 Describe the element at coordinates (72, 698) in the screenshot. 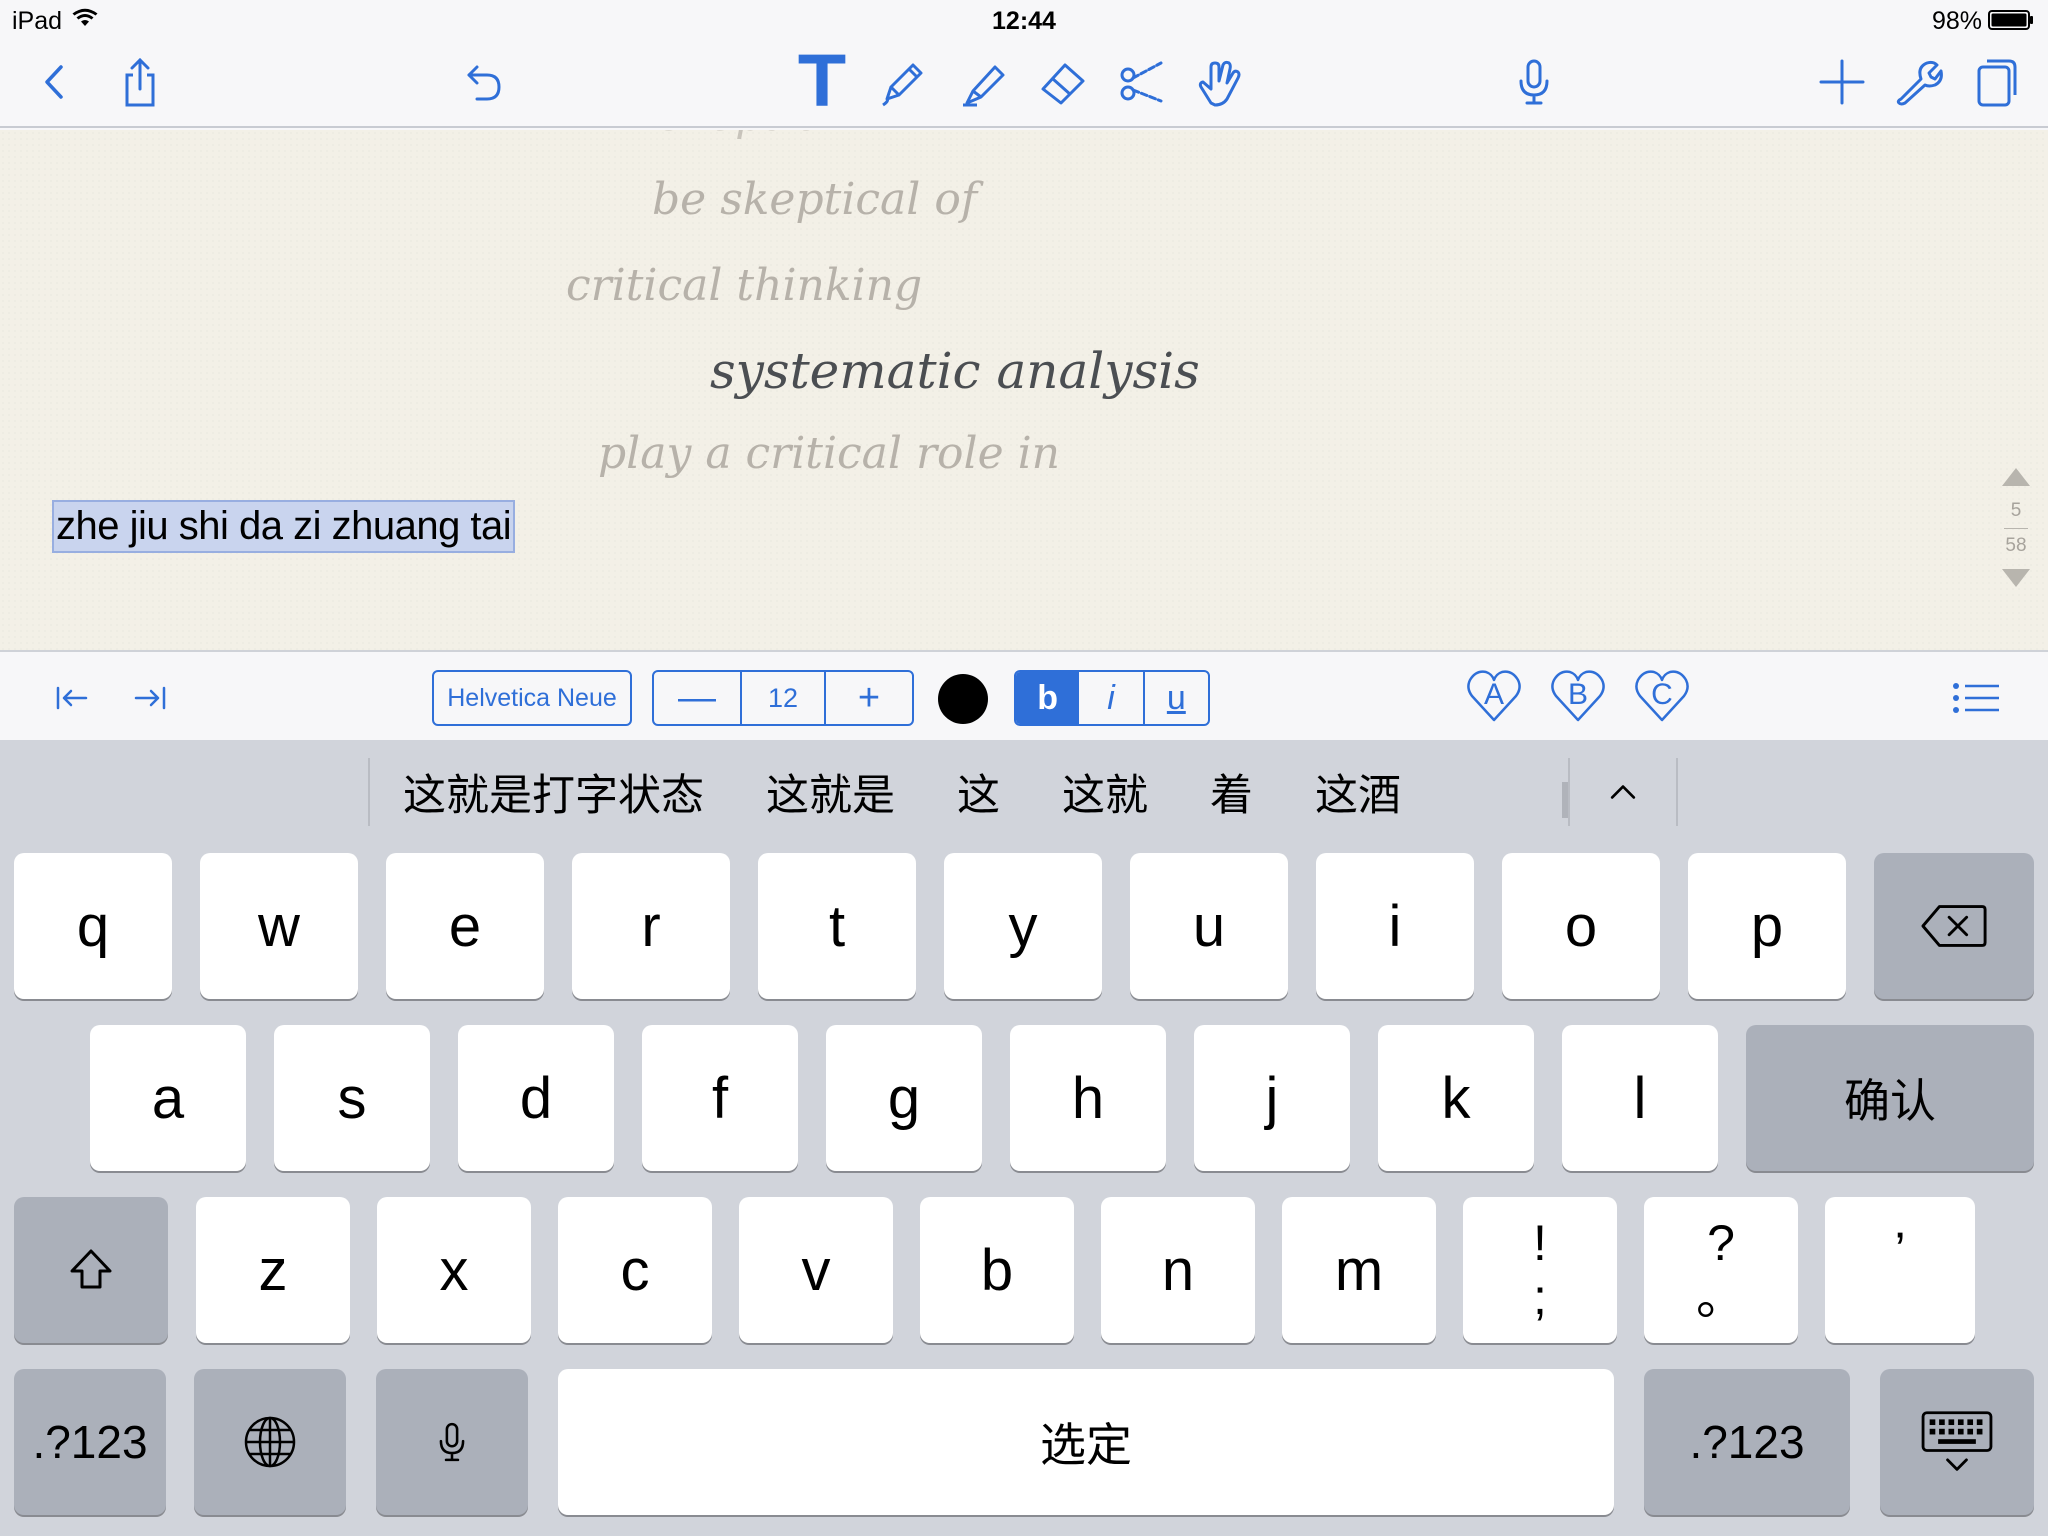

I see `outdent-icon` at that location.